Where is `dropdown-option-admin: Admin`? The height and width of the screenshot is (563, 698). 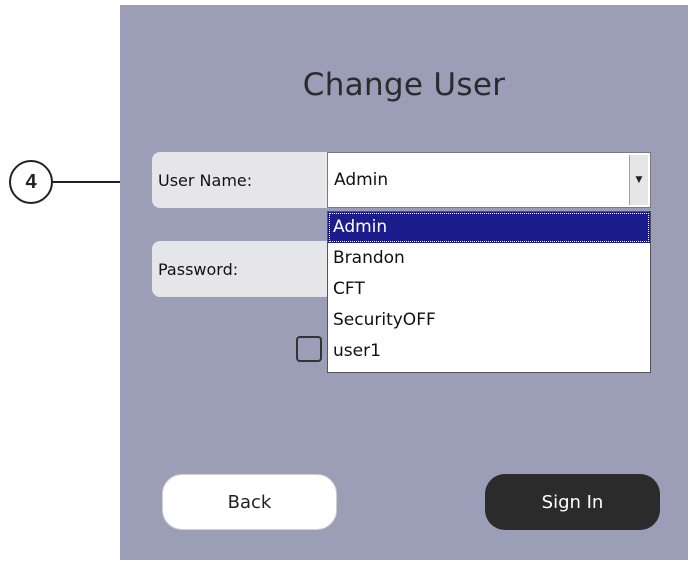
dropdown-option-admin: Admin is located at coordinates (489, 227).